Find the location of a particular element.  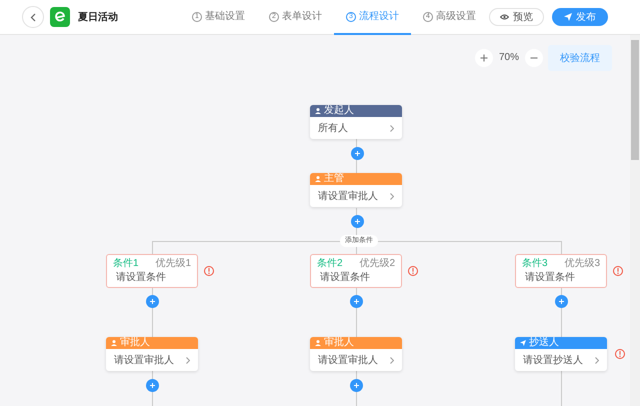

node-content: 所有人 is located at coordinates (333, 129).